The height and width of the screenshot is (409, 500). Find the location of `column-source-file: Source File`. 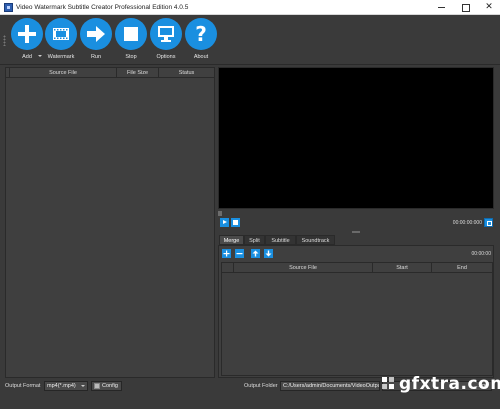

column-source-file: Source File is located at coordinates (63, 73).